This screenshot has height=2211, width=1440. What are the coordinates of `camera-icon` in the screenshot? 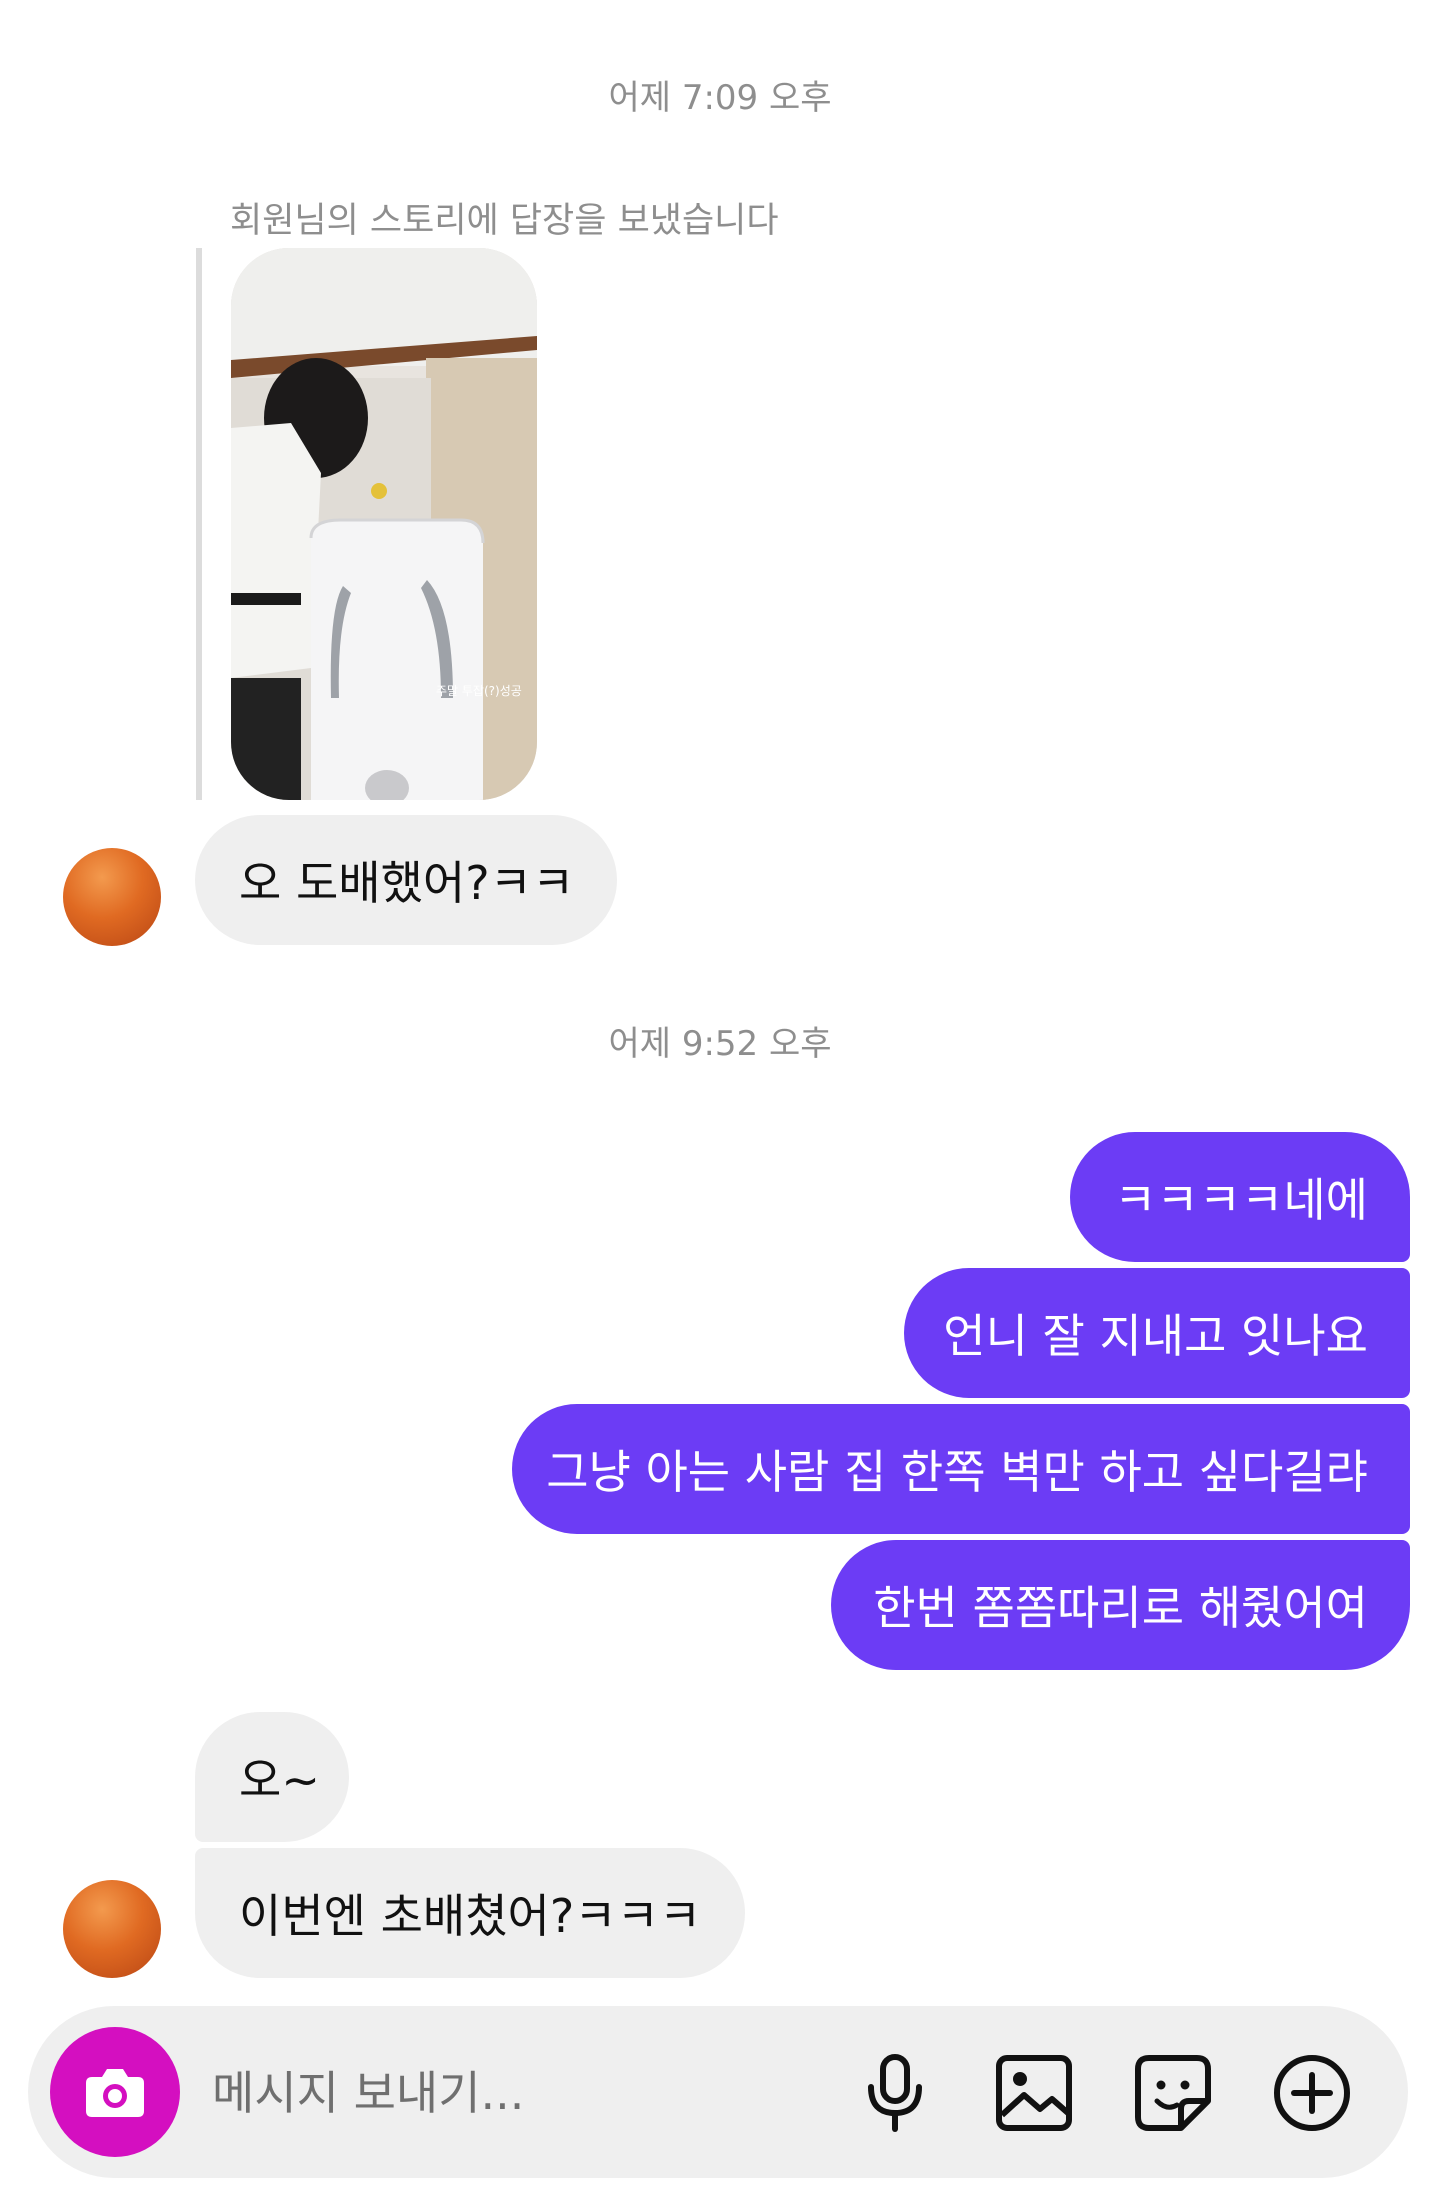 It's located at (115, 2093).